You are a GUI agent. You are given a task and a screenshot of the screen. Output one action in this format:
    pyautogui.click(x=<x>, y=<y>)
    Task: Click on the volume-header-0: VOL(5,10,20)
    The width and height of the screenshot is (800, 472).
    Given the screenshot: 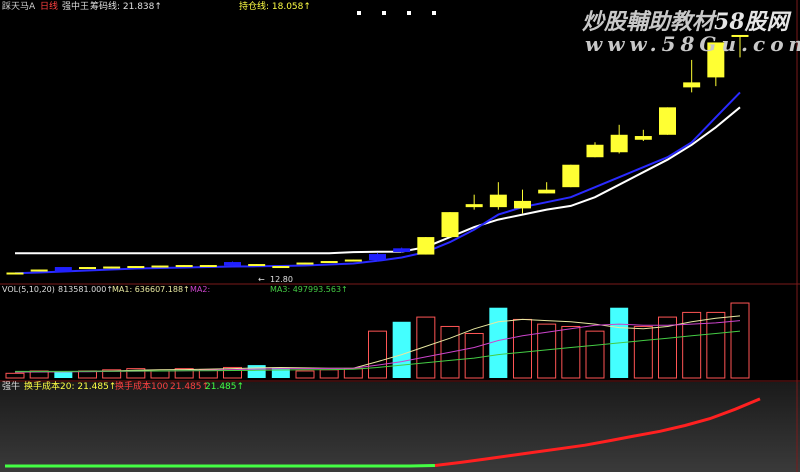 What is the action you would take?
    pyautogui.click(x=28, y=289)
    